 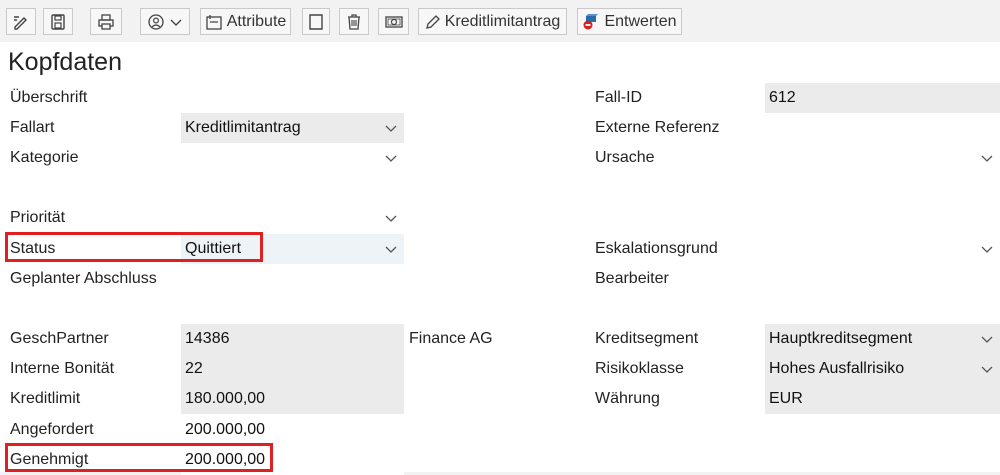 I want to click on kreditlimit-field: 180.000,00, so click(x=292, y=399).